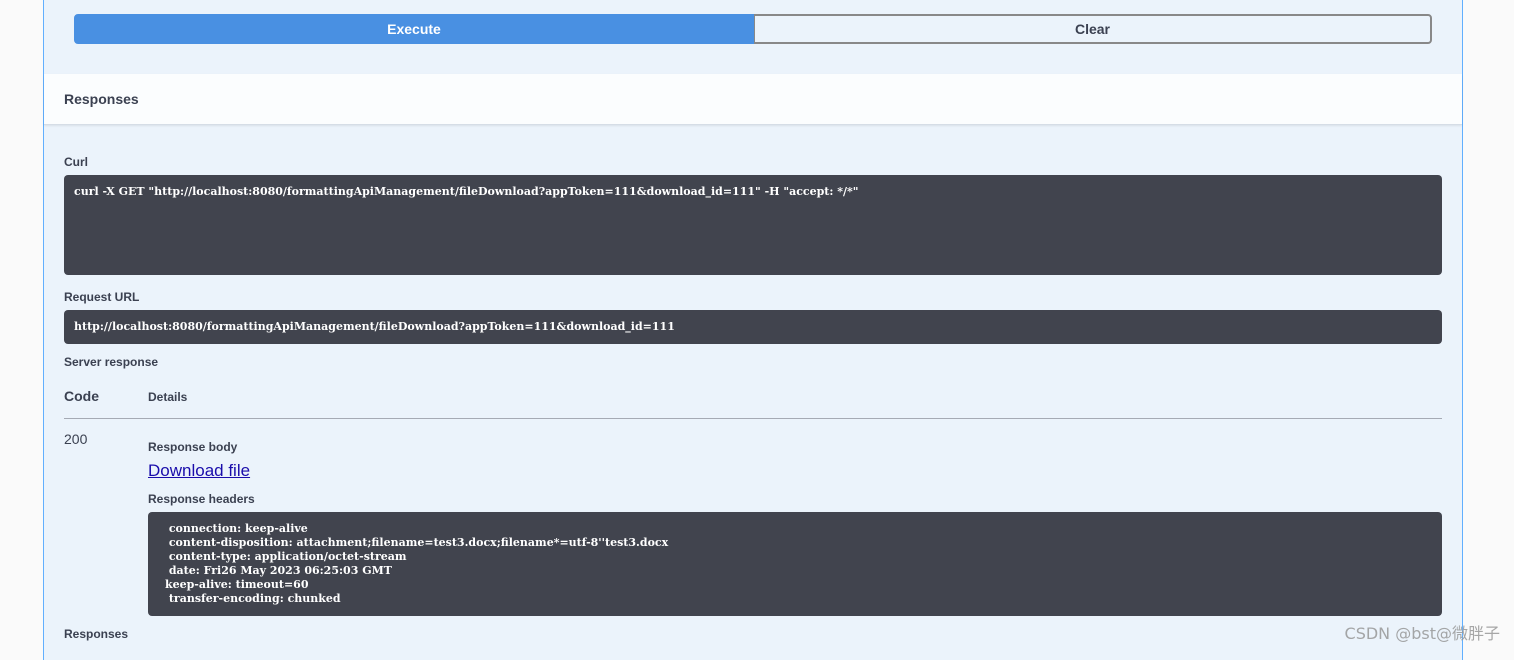 The height and width of the screenshot is (660, 1514). What do you see at coordinates (76, 439) in the screenshot?
I see `response-status-code: 200` at bounding box center [76, 439].